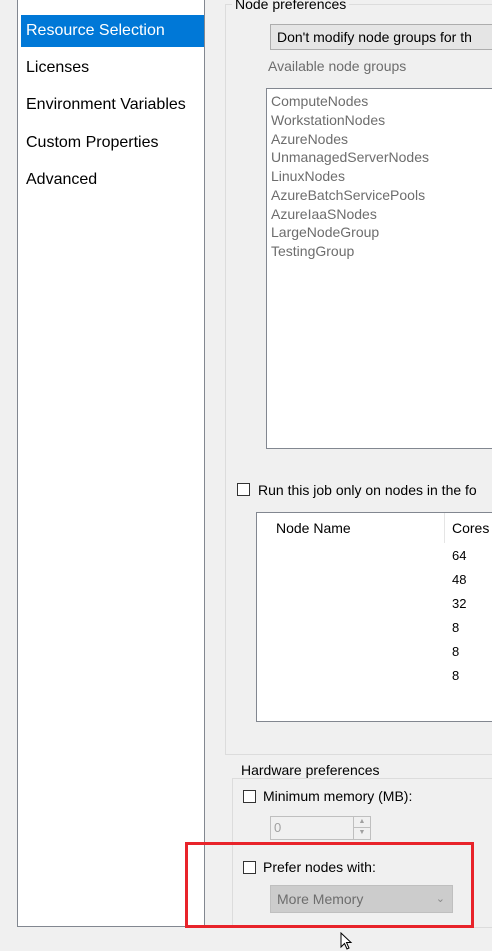 This screenshot has height=951, width=492. I want to click on list-item: LinuxNodes, so click(308, 176).